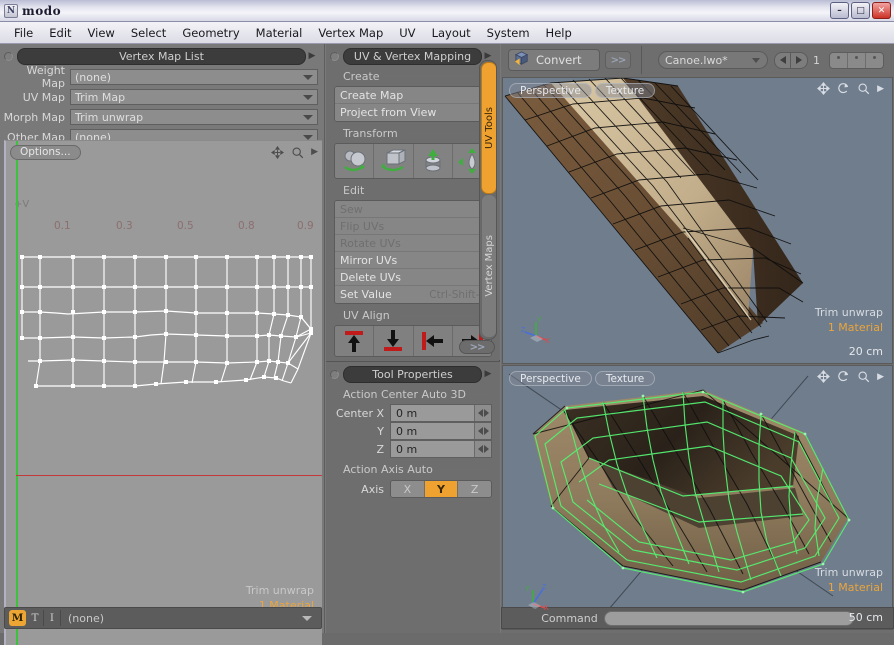  Describe the element at coordinates (413, 95) in the screenshot. I see `create-map-button: Create Map` at that location.